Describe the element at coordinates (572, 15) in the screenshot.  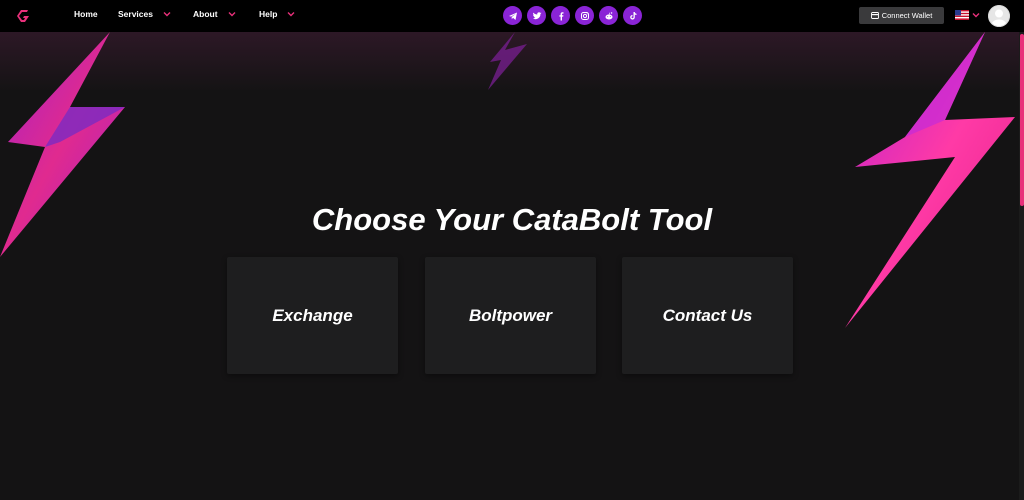
I see `social-links` at that location.